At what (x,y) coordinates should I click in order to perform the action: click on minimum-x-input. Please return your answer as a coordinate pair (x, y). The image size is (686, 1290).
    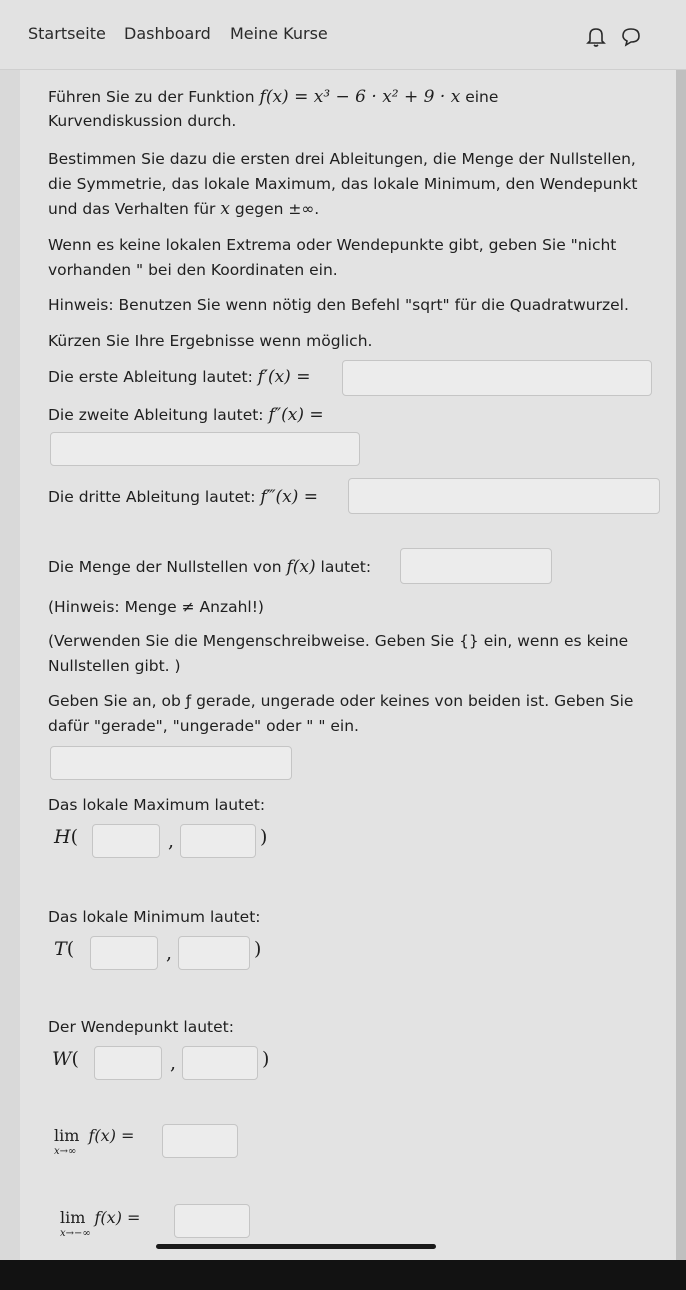
    Looking at the image, I should click on (124, 953).